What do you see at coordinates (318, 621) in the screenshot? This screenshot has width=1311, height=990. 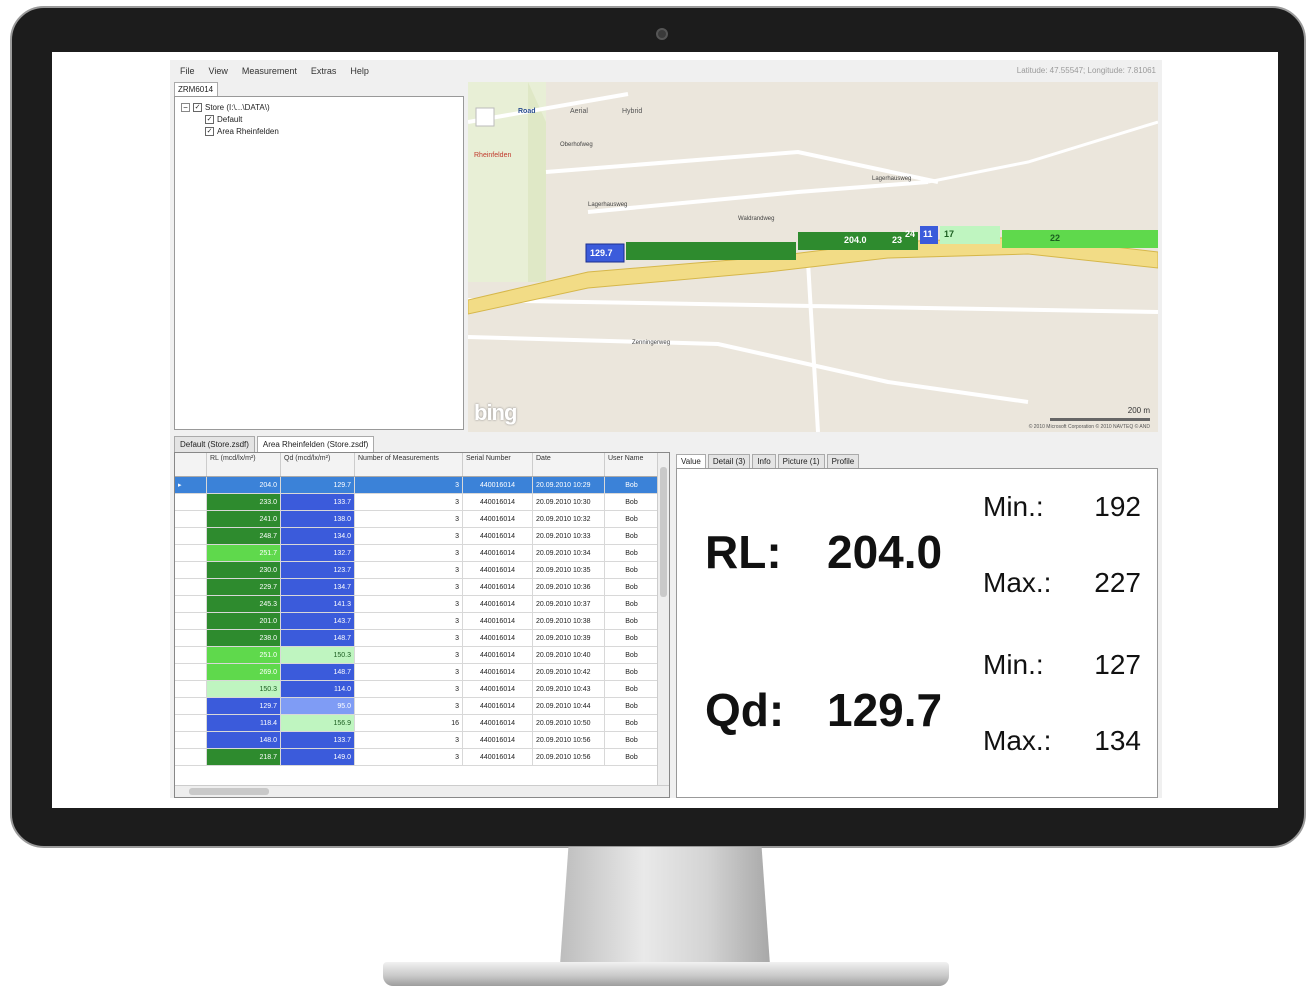 I see `cell-qd: 143.7` at bounding box center [318, 621].